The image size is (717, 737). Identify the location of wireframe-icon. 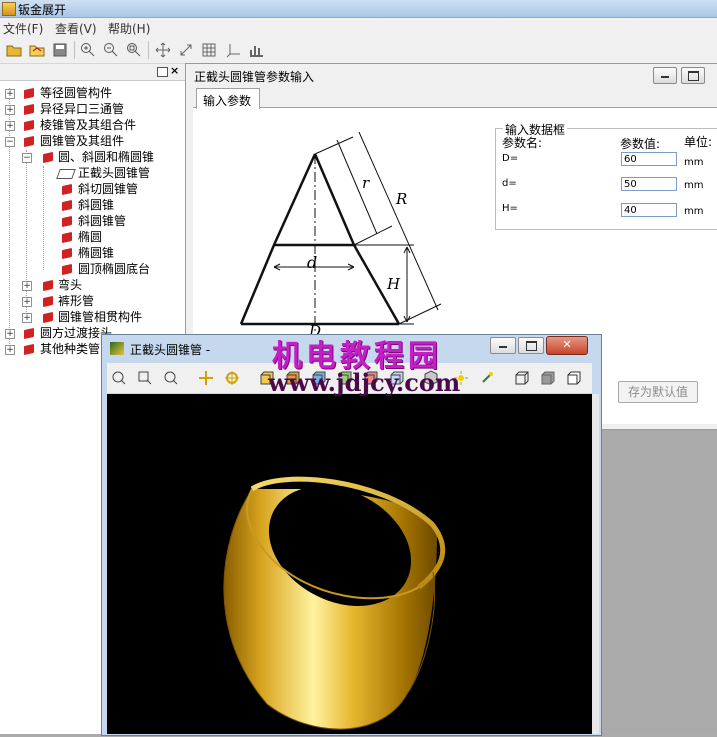
(522, 378).